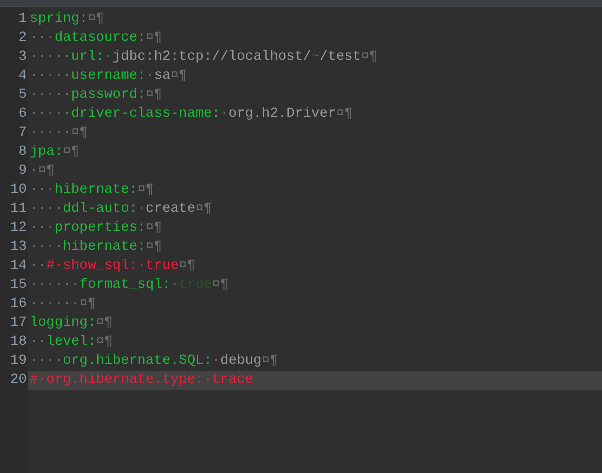 This screenshot has height=473, width=602. I want to click on tilde-symbol: ~, so click(316, 57).